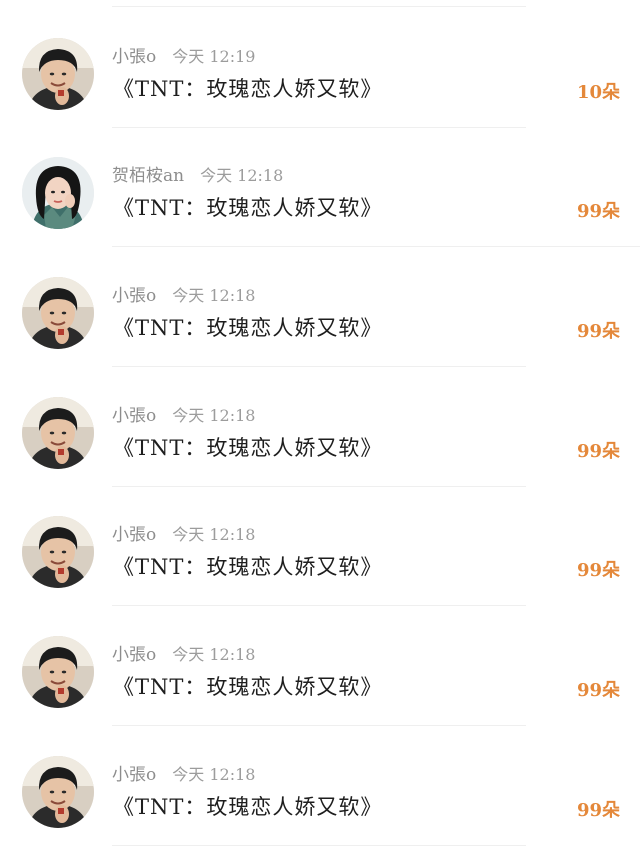 Image resolution: width=640 pixels, height=846 pixels. I want to click on timestamp: 今天 12:19, so click(214, 56).